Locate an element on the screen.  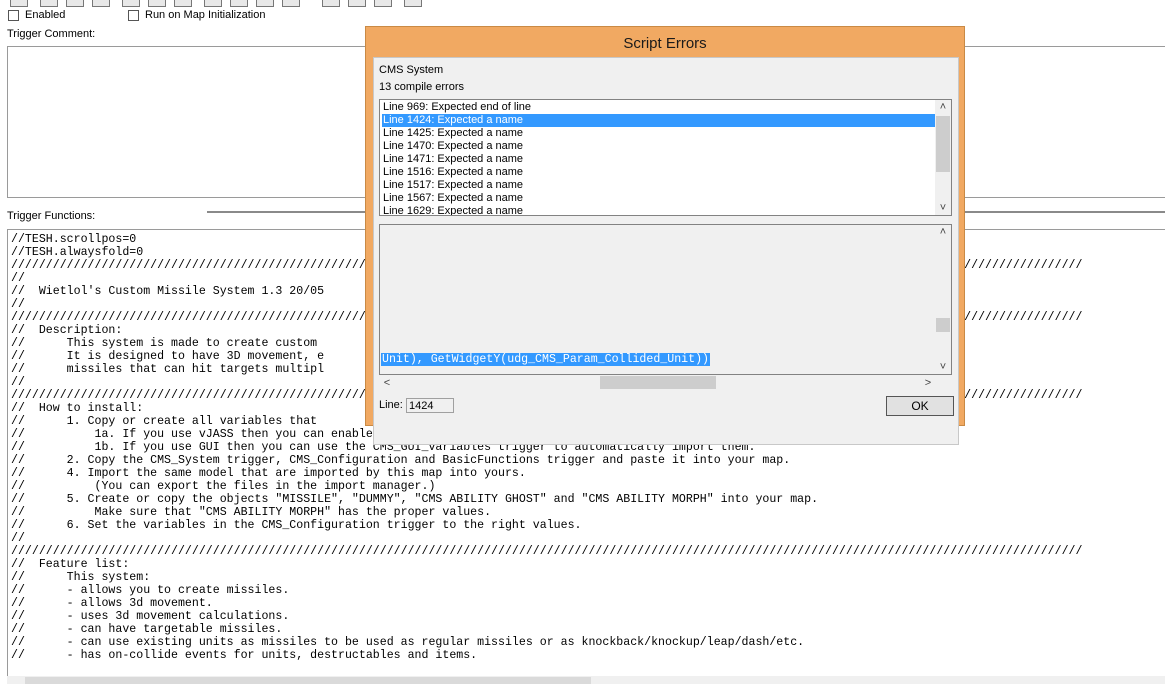
error-list-item: Line 969: Expected end of line is located at coordinates (660, 107).